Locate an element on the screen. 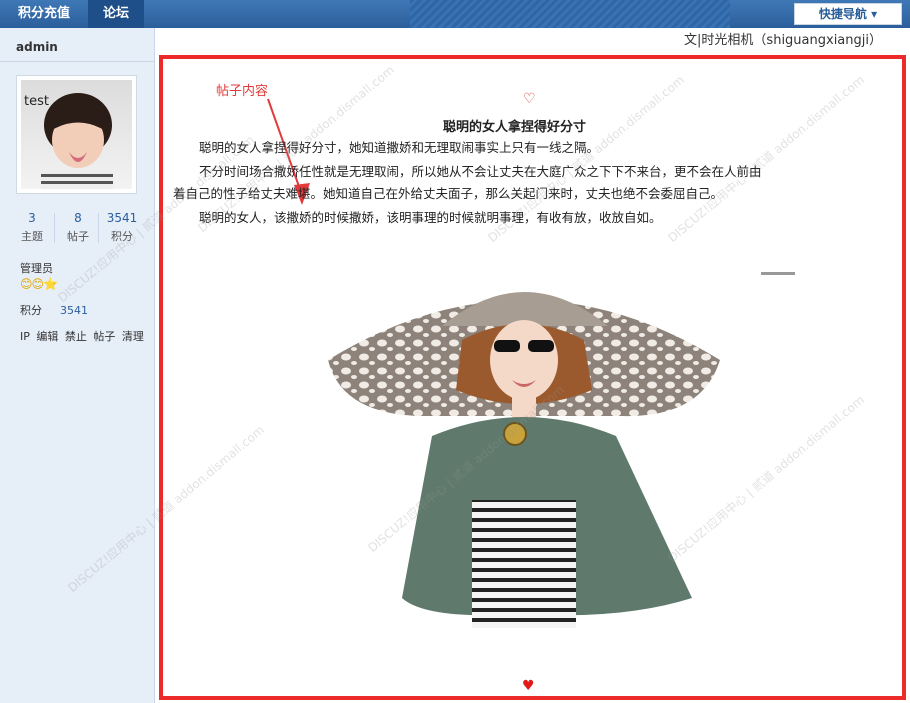  action-ban: 禁止 is located at coordinates (76, 336).